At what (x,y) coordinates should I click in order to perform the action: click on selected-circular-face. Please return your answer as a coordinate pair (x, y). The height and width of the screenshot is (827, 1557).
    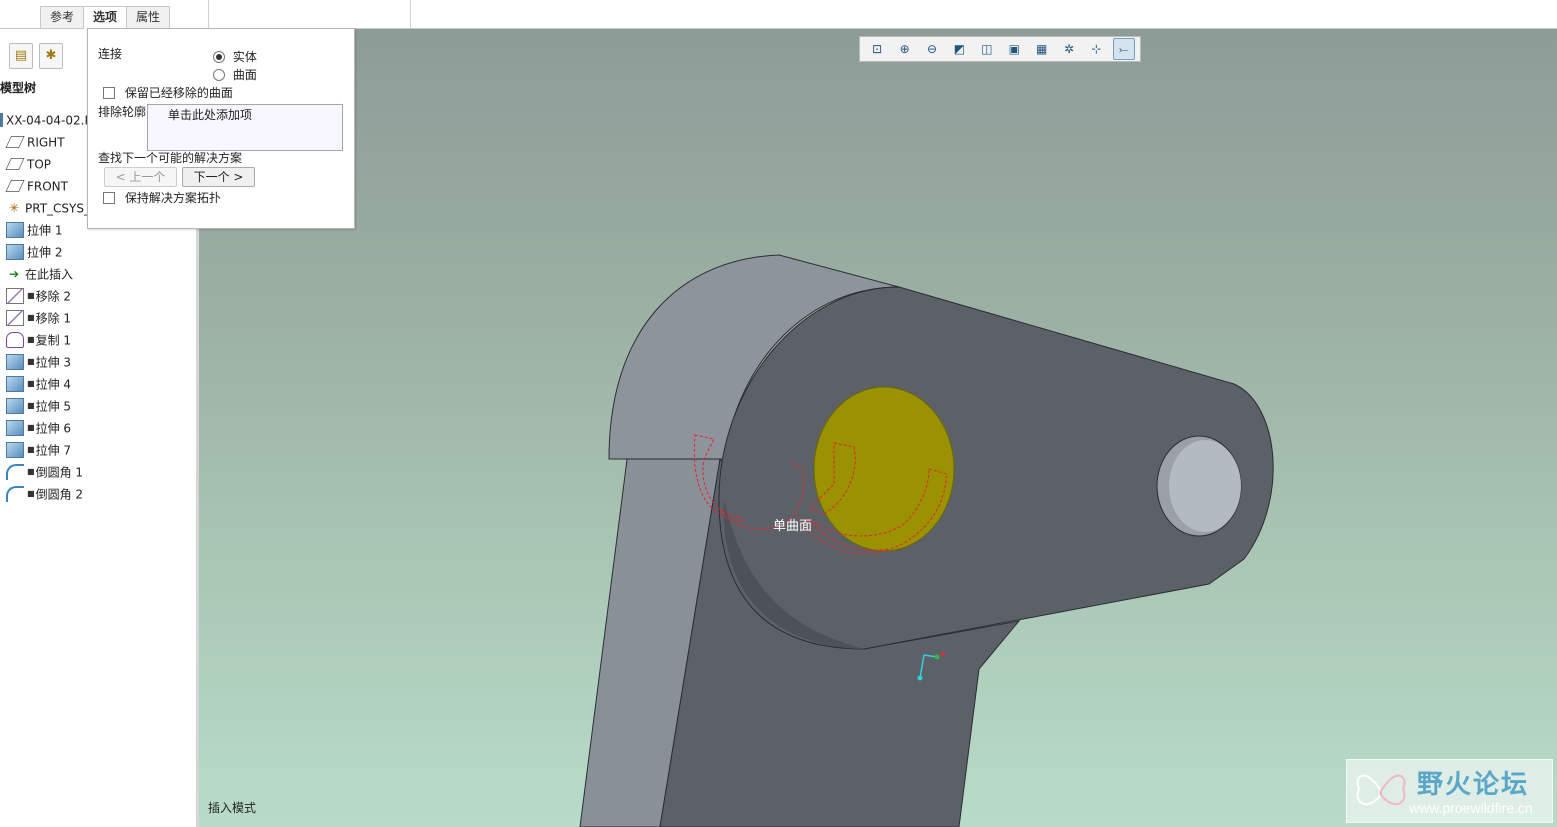
    Looking at the image, I should click on (884, 469).